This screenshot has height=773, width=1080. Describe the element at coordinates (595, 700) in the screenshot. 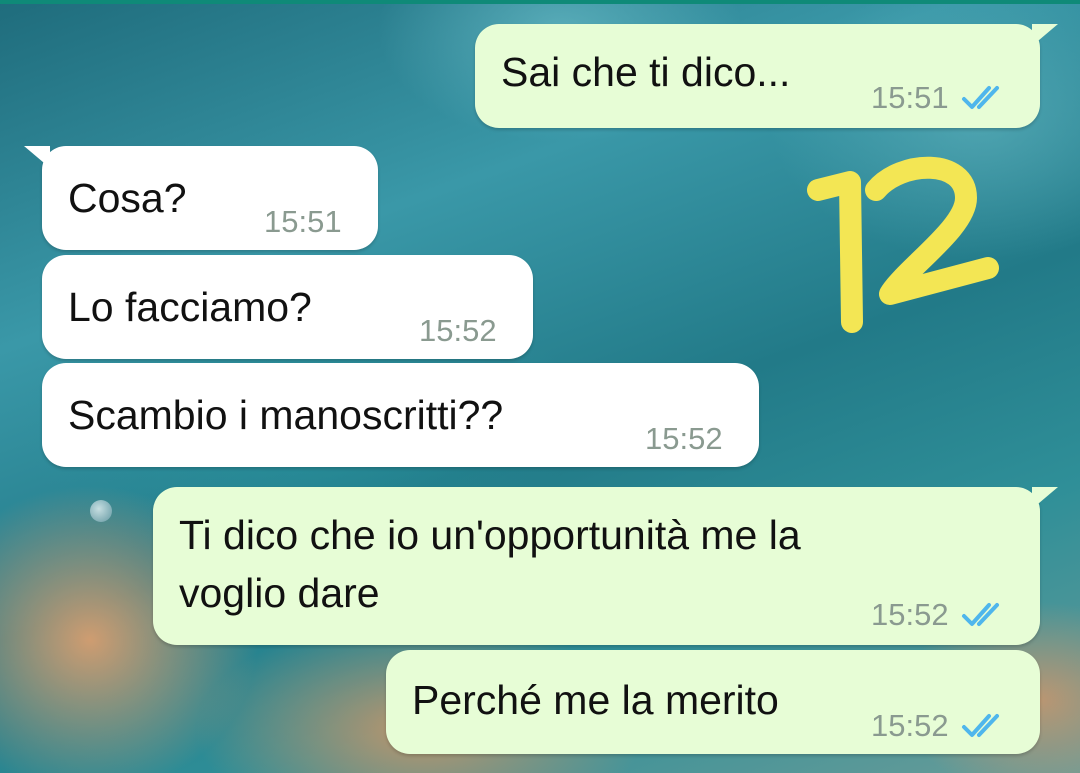

I see `message-text: Perché me la merito` at that location.